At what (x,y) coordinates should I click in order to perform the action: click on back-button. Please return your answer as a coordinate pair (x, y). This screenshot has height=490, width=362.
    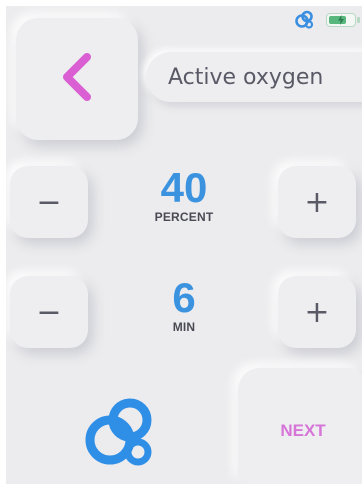
    Looking at the image, I should click on (77, 79).